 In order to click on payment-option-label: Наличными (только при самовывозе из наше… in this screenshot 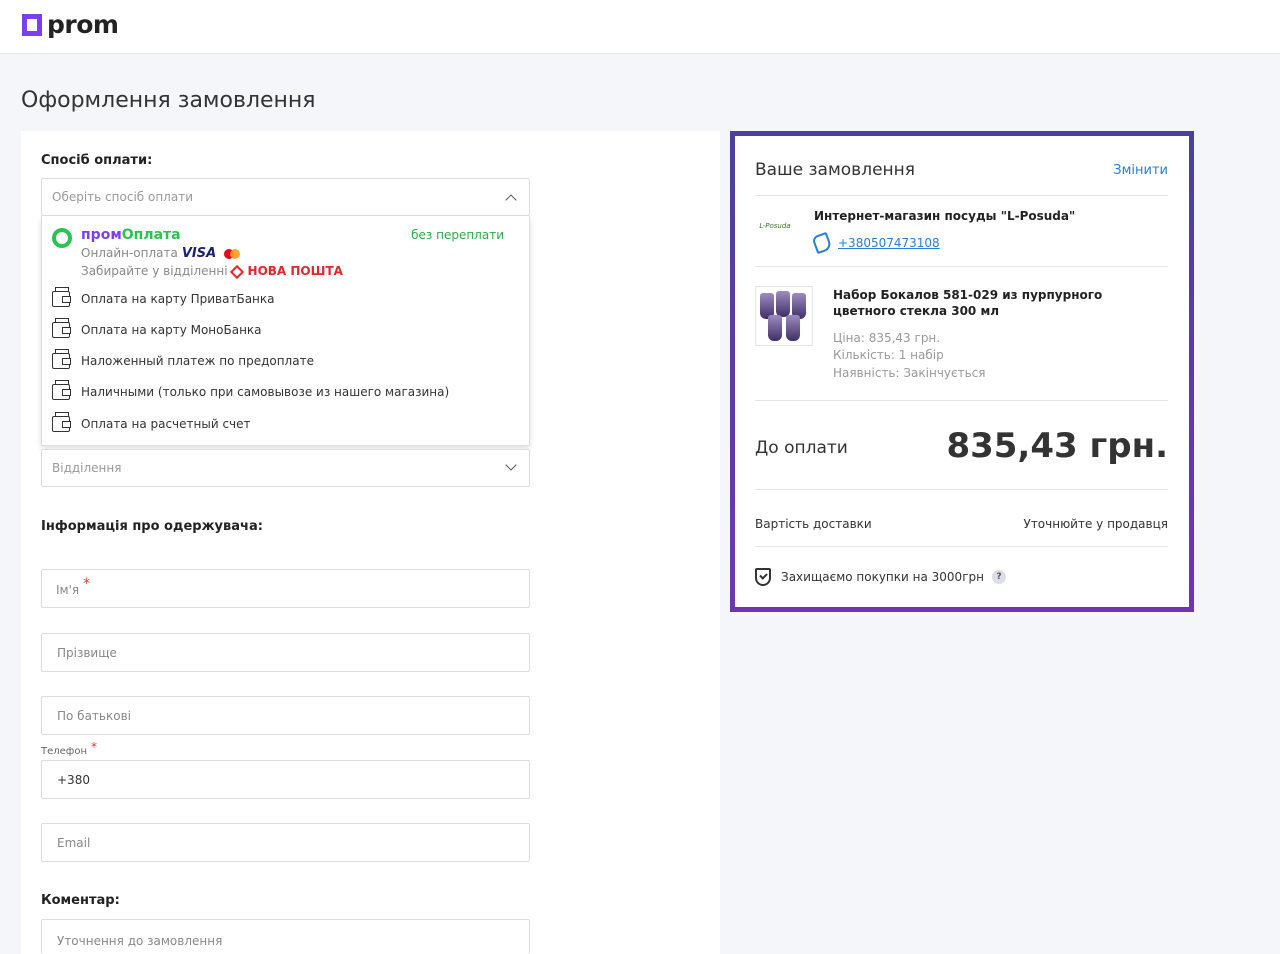, I will do `click(265, 392)`.